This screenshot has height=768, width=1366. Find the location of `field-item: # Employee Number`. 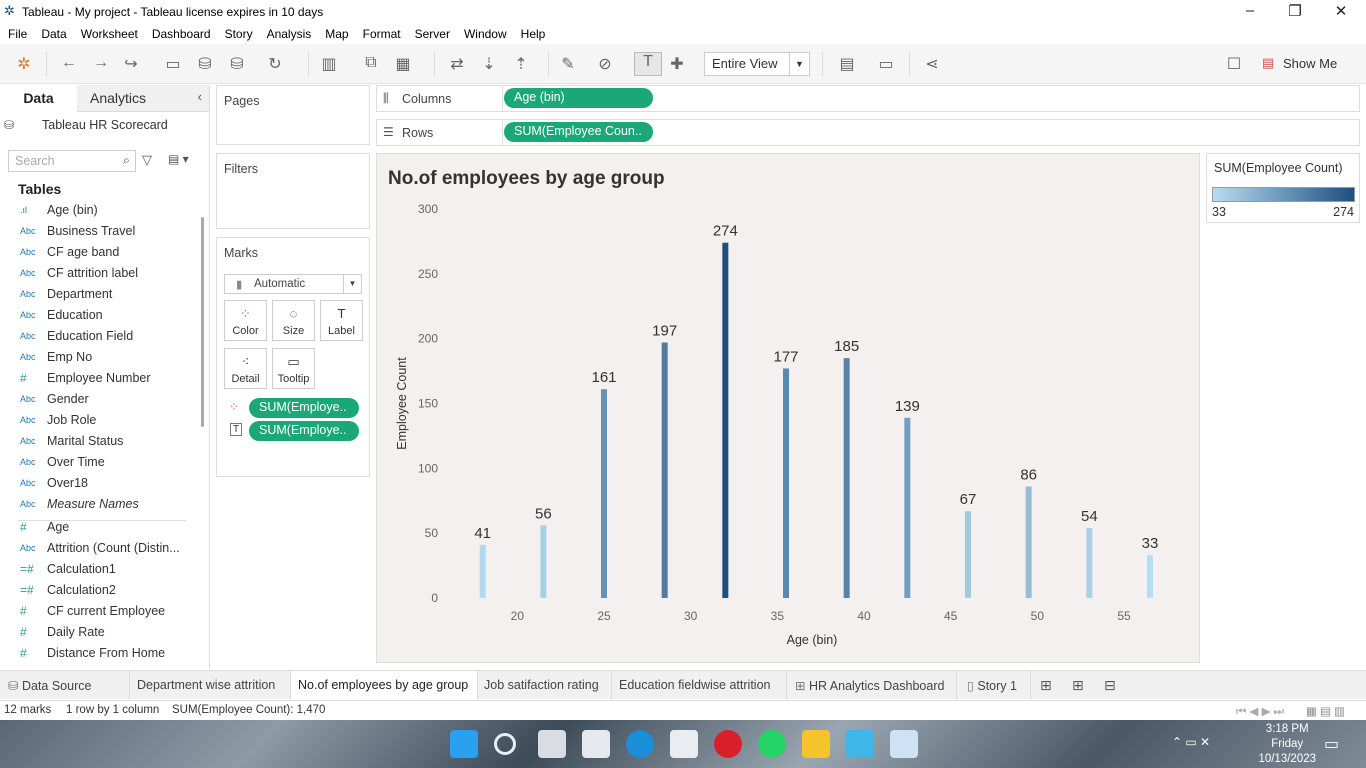

field-item: # Employee Number is located at coordinates (100, 379).